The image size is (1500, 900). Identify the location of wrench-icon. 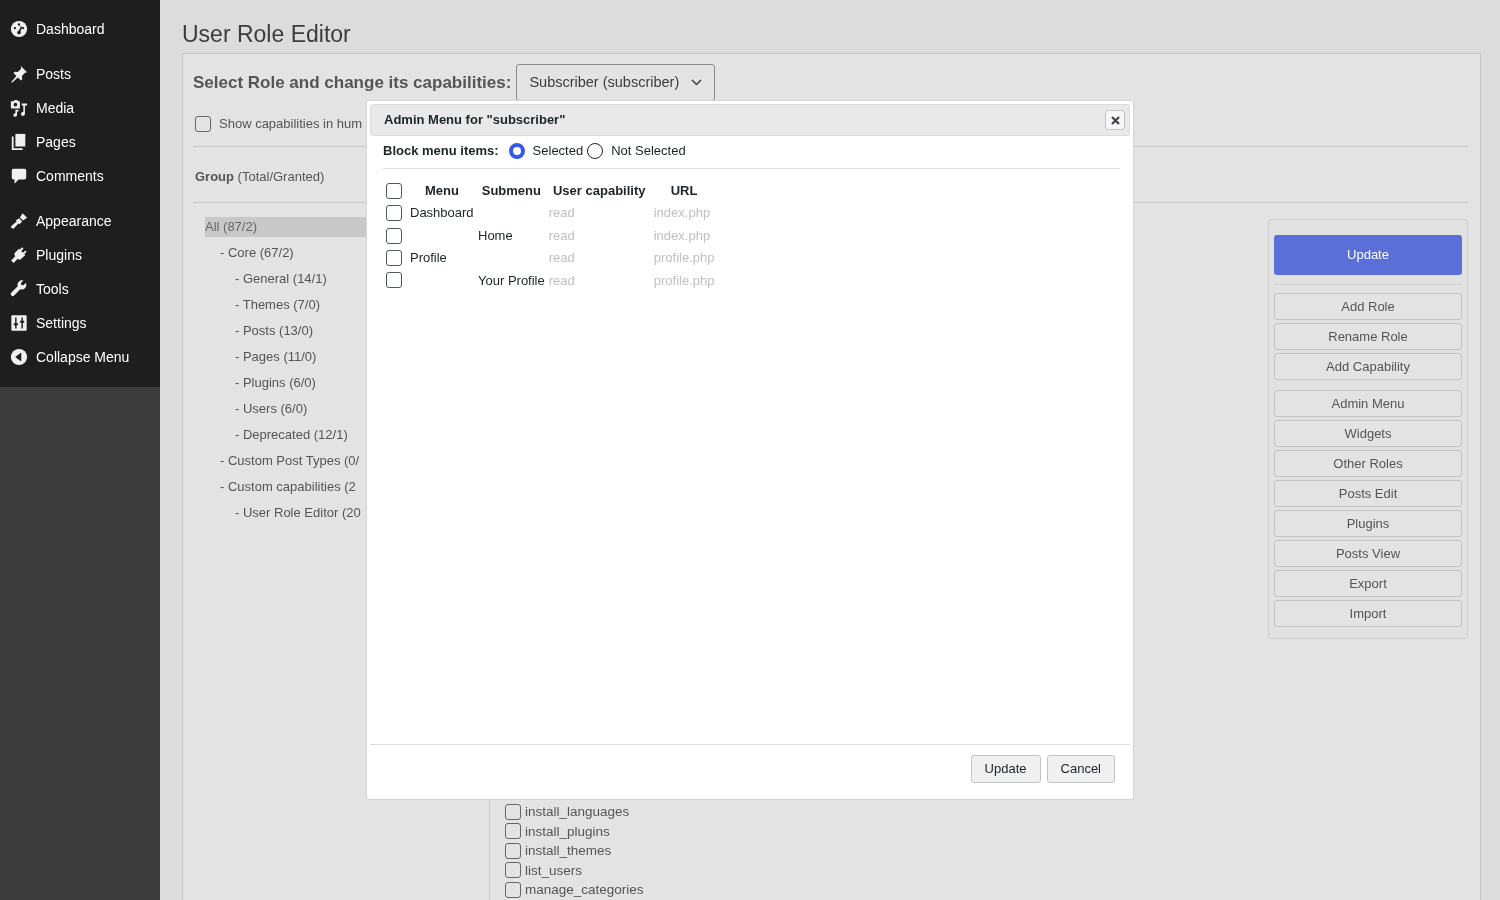
(19, 289).